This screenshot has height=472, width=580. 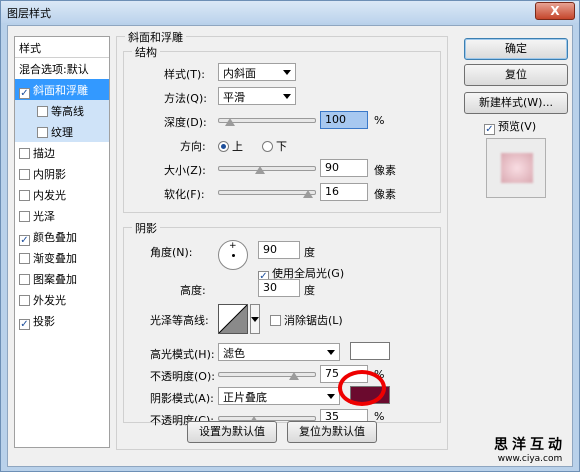 What do you see at coordinates (193, 290) in the screenshot?
I see `altitude-label: 高度:` at bounding box center [193, 290].